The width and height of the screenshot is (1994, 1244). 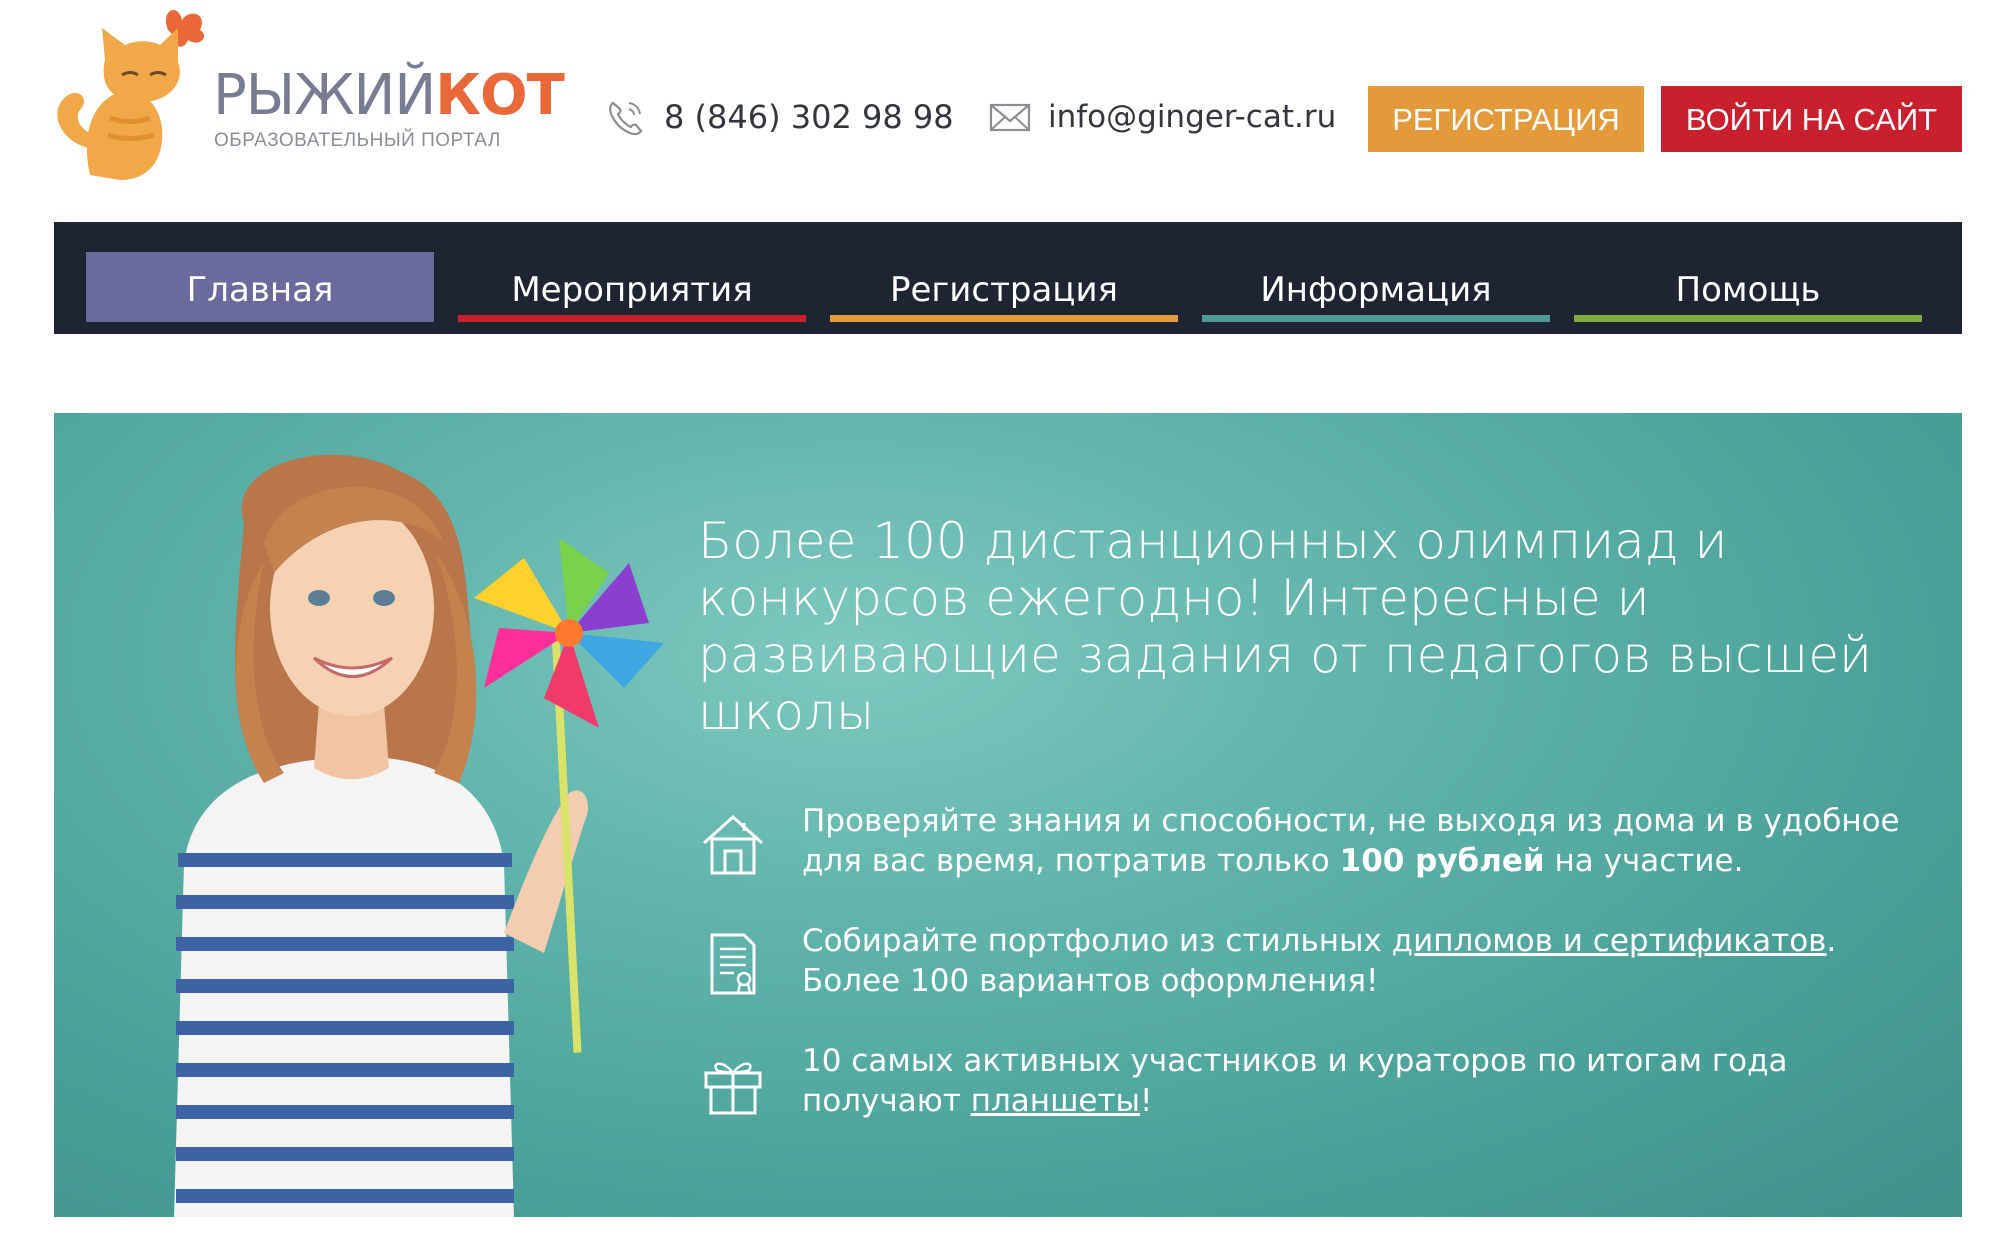 I want to click on phone-contact: 8 (846) 302 98 98, so click(x=779, y=117).